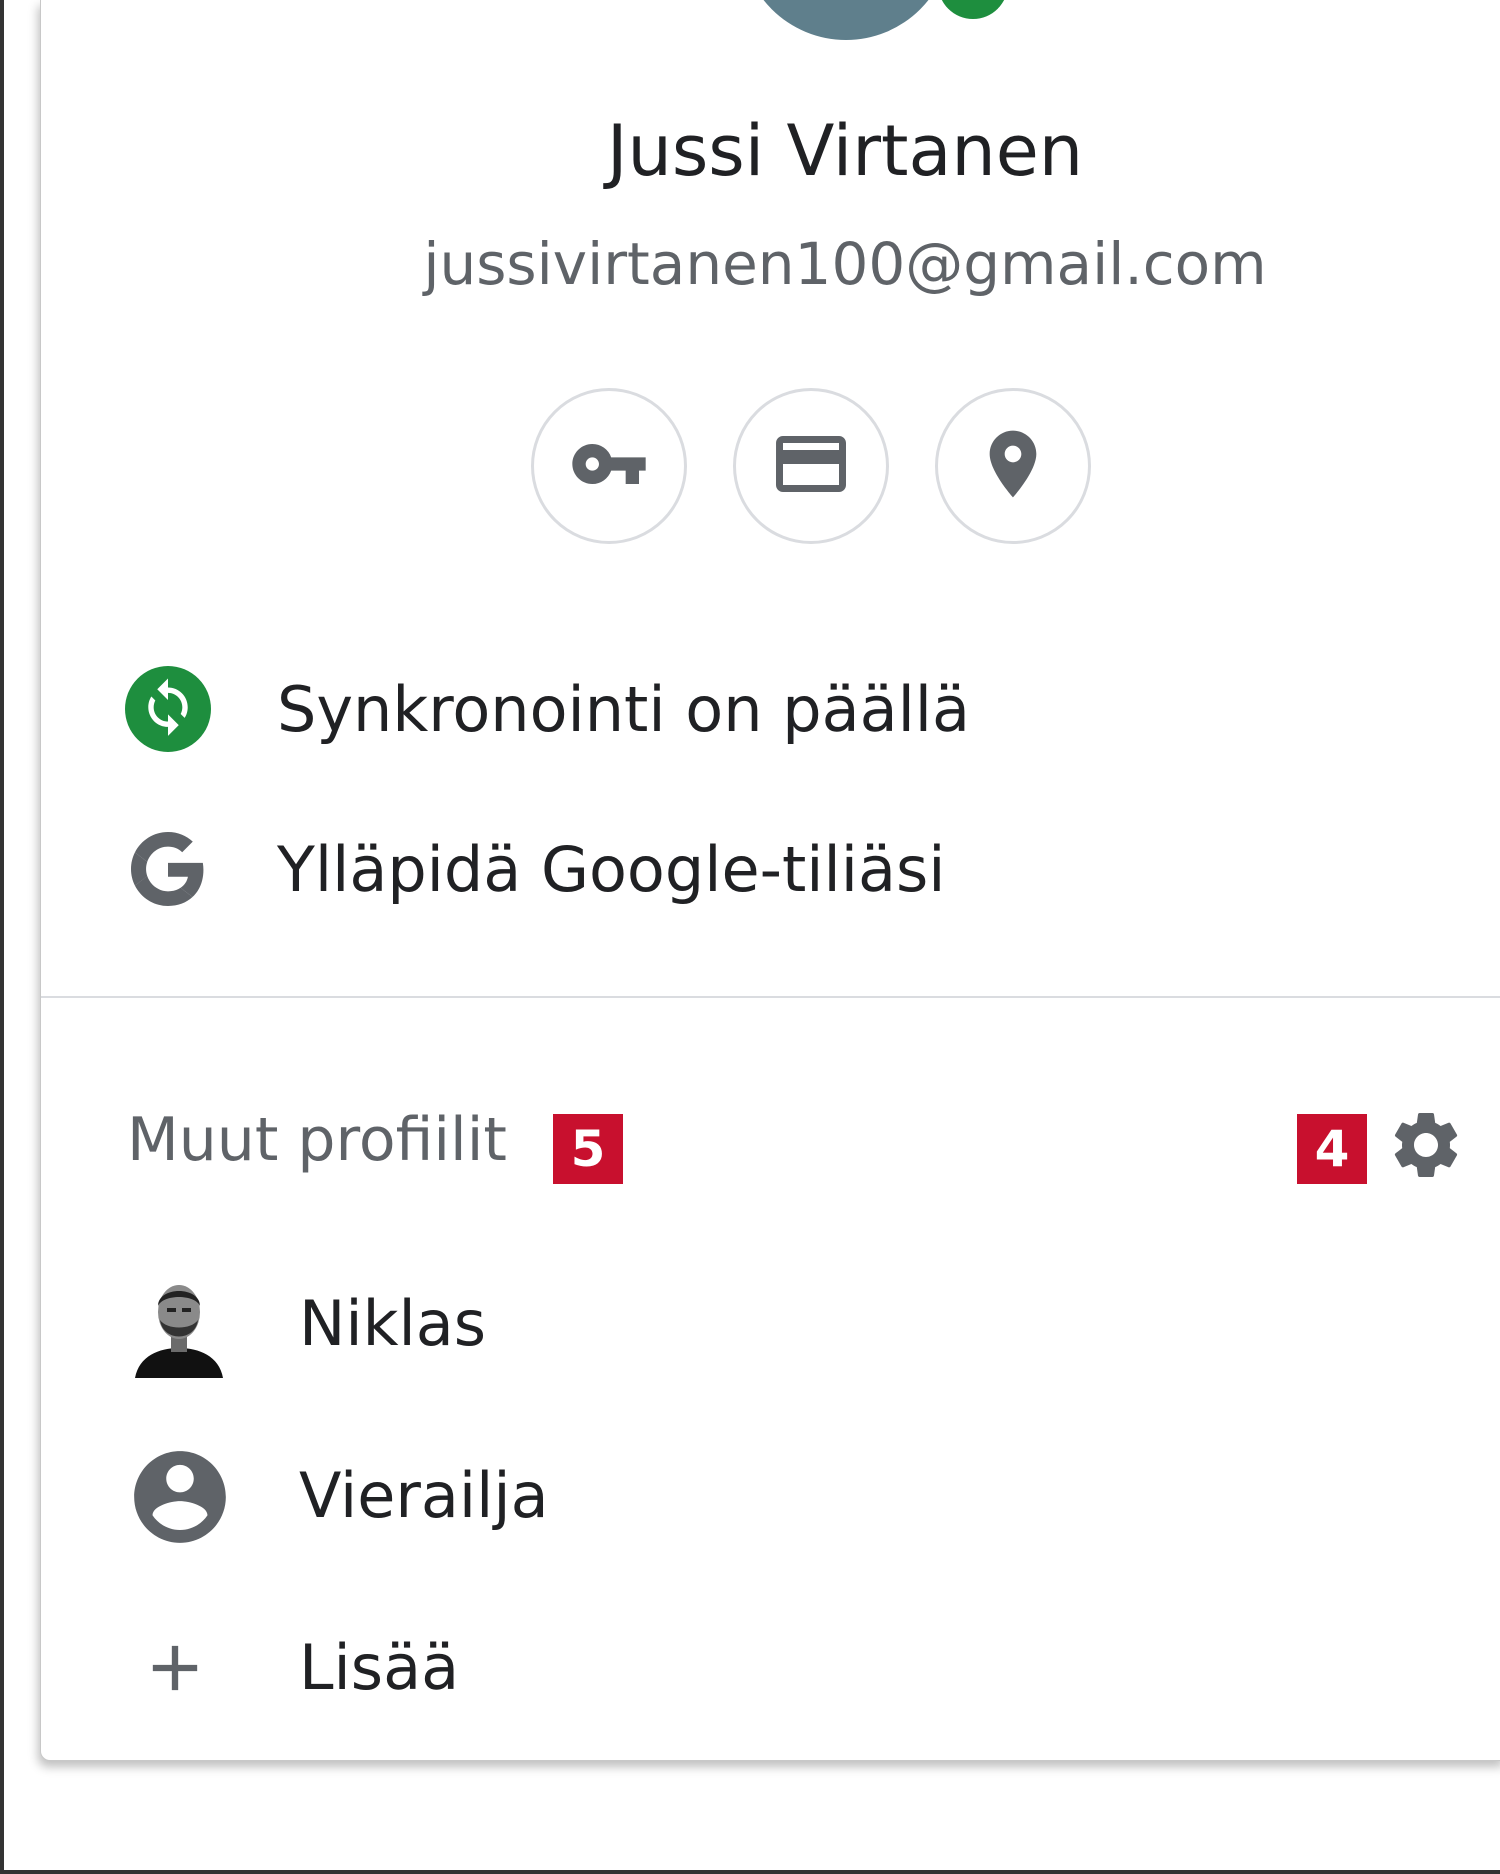 Image resolution: width=1500 pixels, height=1874 pixels. Describe the element at coordinates (180, 1497) in the screenshot. I see `guest-account-icon` at that location.